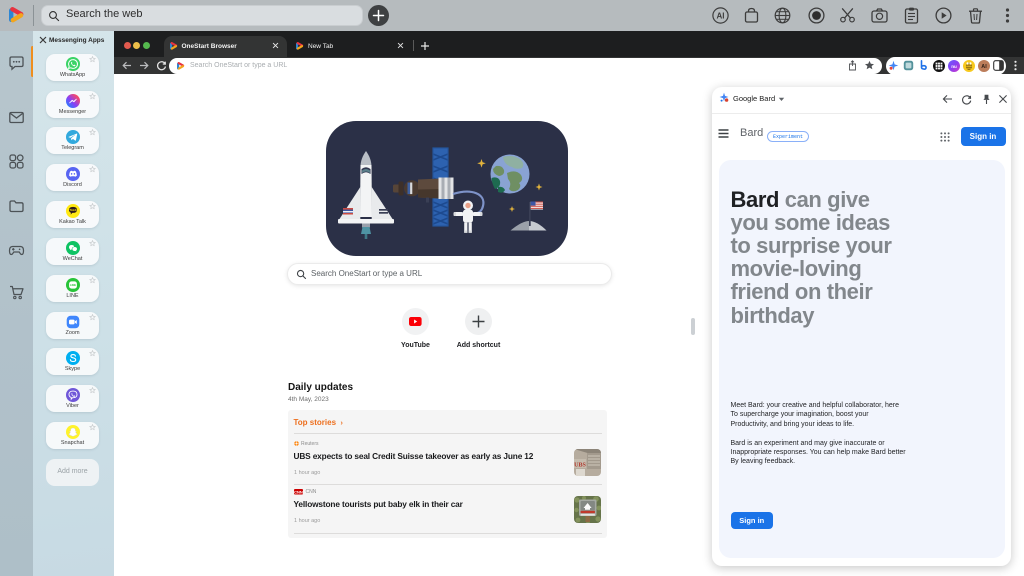 Image resolution: width=1024 pixels, height=576 pixels. Describe the element at coordinates (580, 465) in the screenshot. I see `svg-text: UBS` at that location.